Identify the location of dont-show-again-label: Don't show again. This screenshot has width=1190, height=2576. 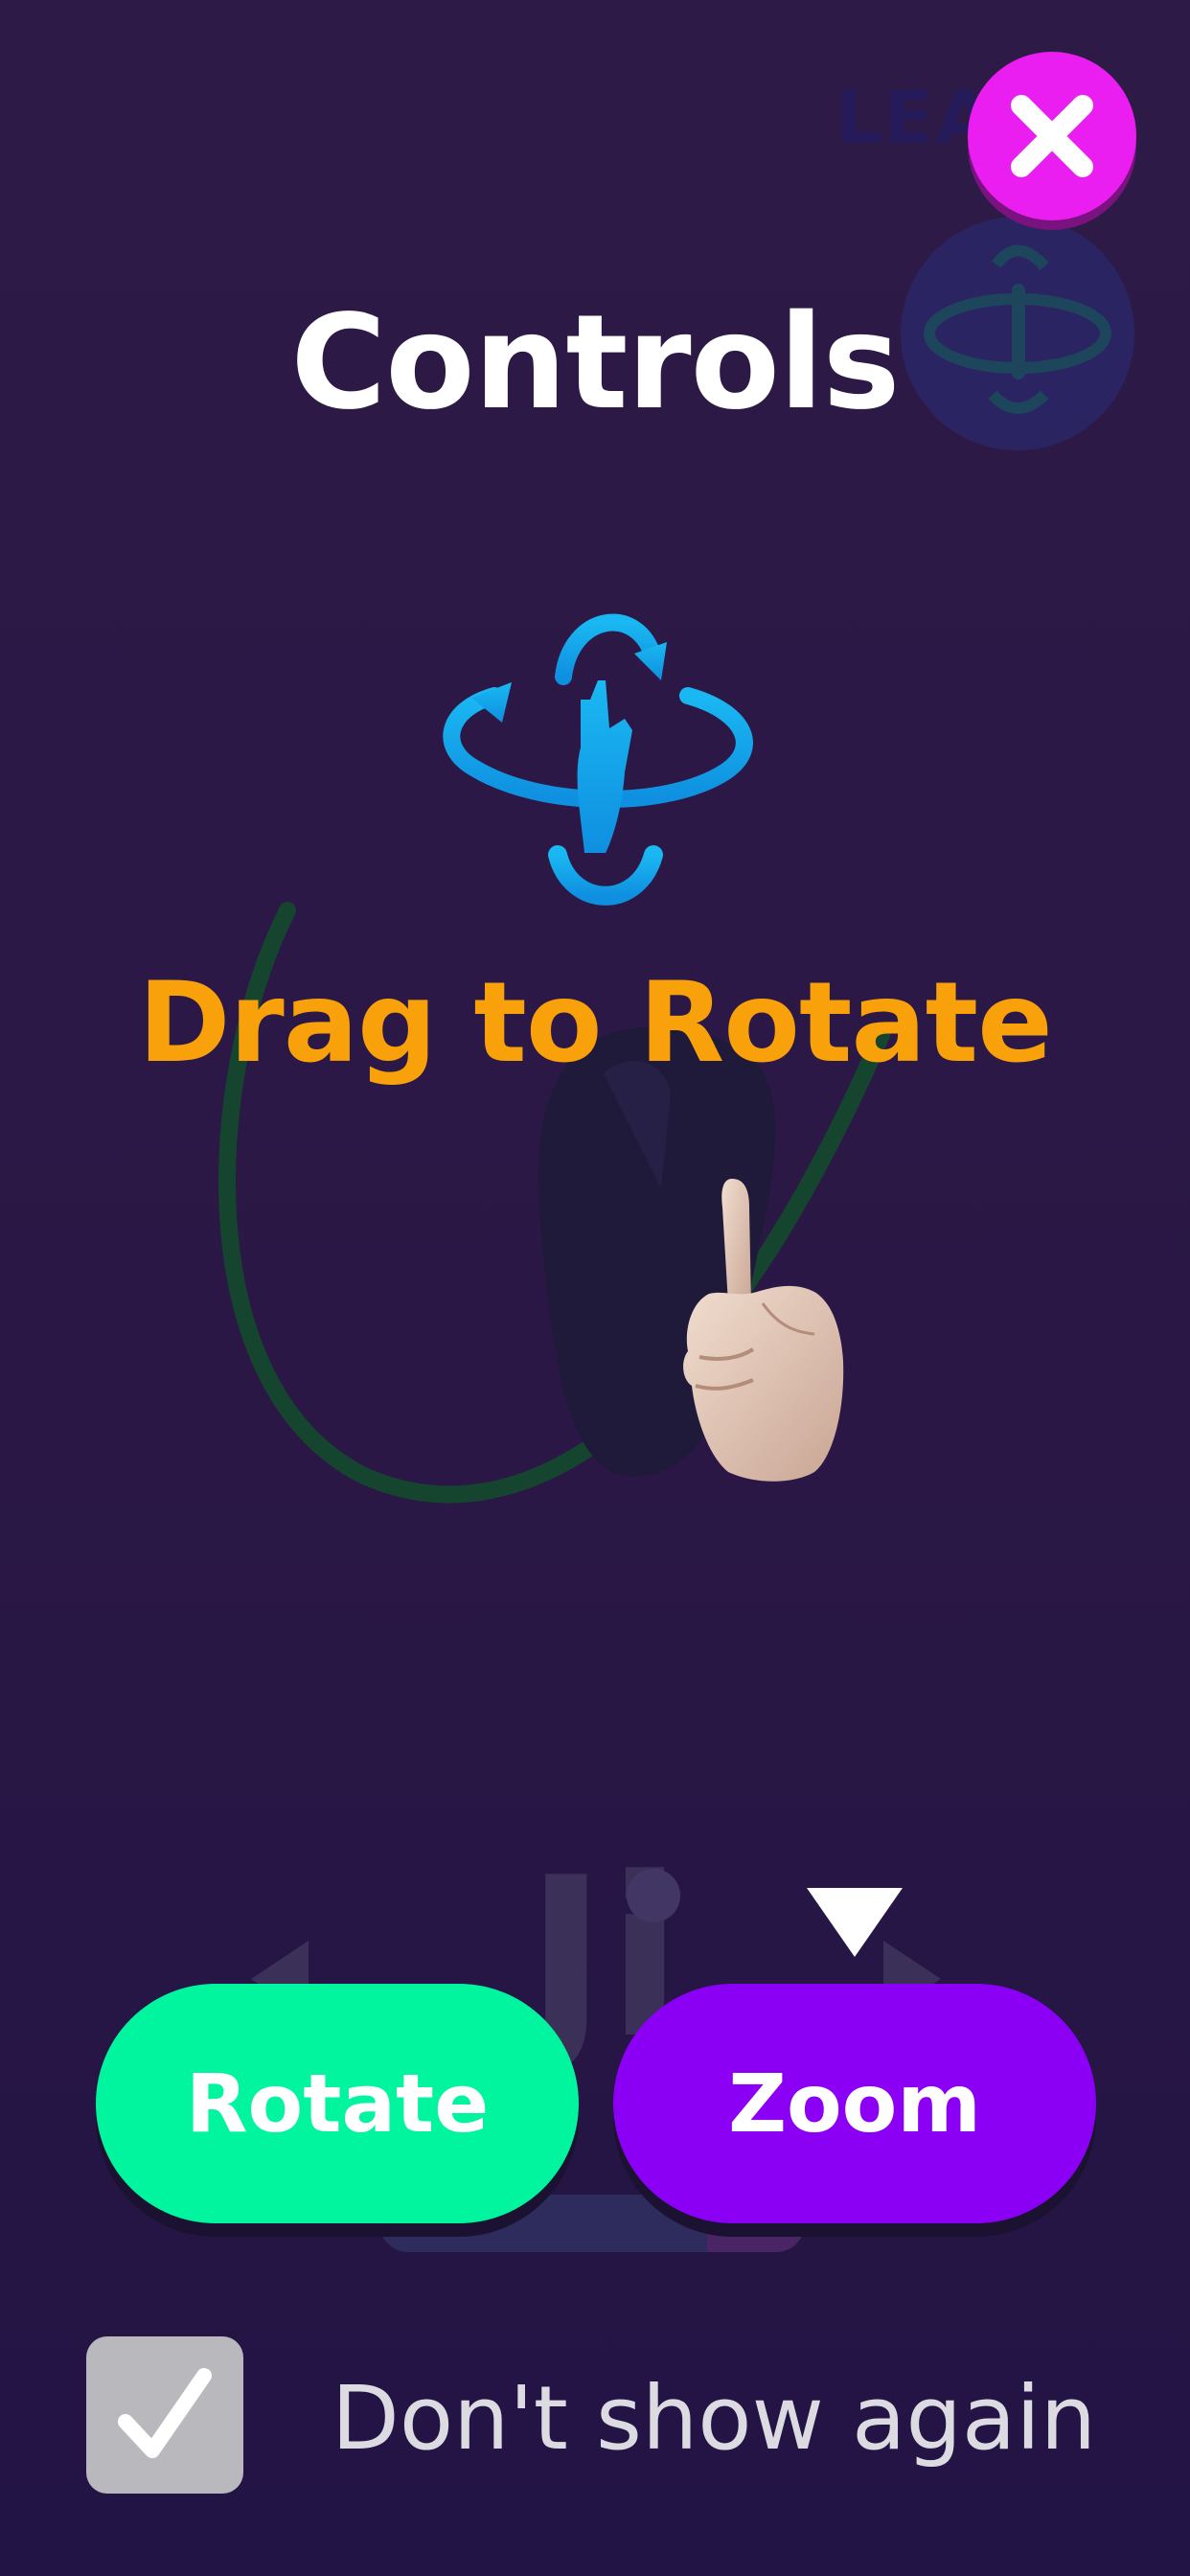
(715, 2418).